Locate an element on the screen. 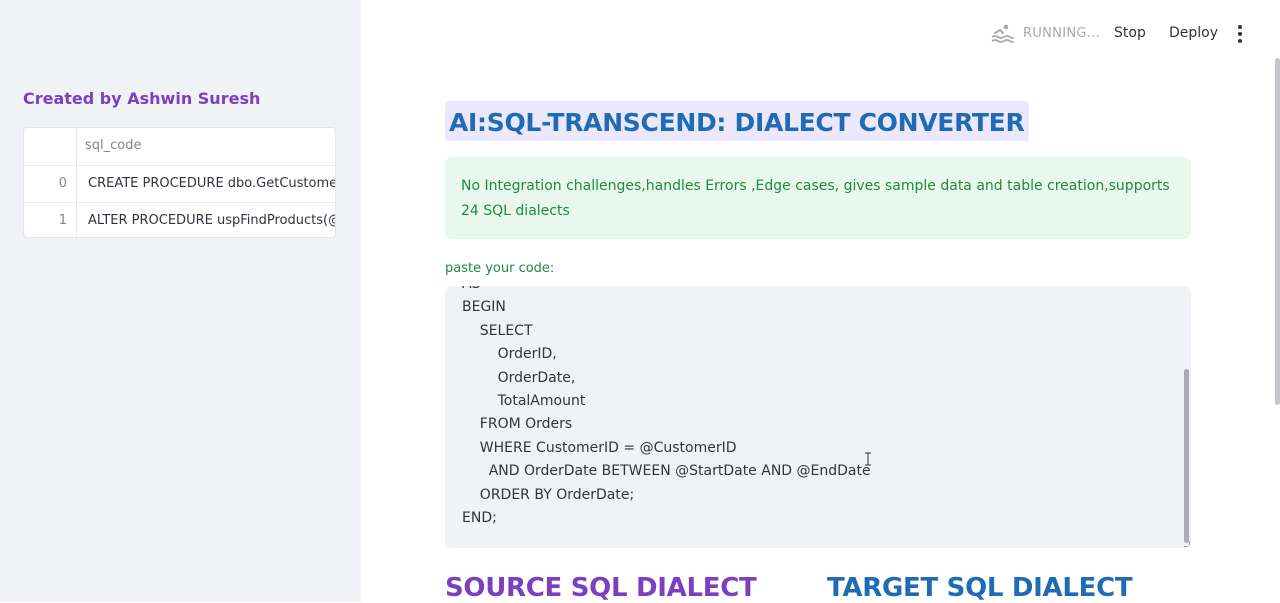 Image resolution: width=1280 pixels, height=603 pixels. app-toolbar: RUNNING... Stop Deploy is located at coordinates (1120, 34).